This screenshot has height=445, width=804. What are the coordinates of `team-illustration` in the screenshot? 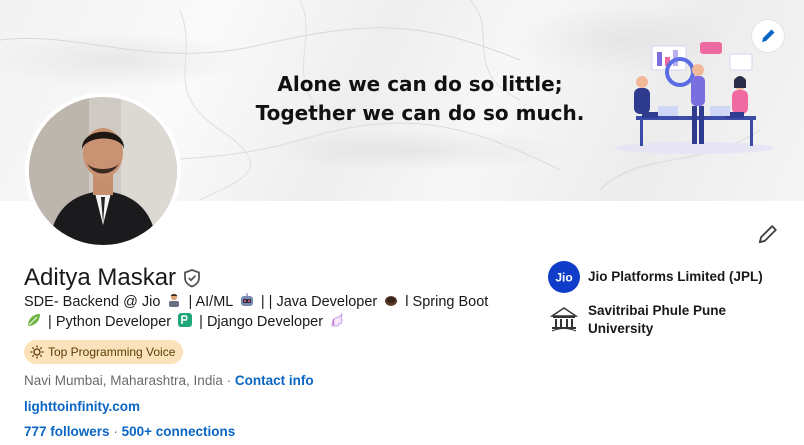 It's located at (694, 98).